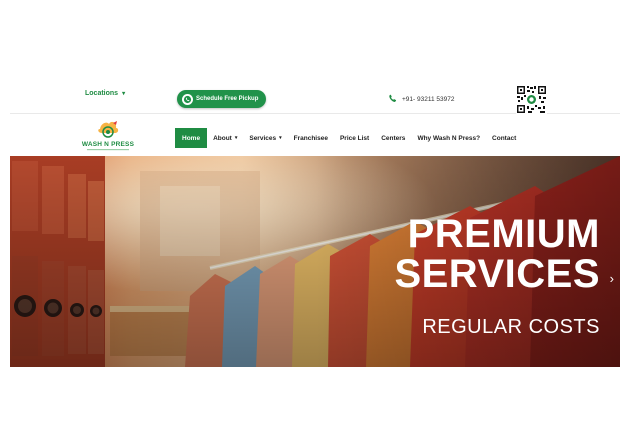 This screenshot has width=630, height=440. What do you see at coordinates (108, 150) in the screenshot?
I see `logo-tagline-mark` at bounding box center [108, 150].